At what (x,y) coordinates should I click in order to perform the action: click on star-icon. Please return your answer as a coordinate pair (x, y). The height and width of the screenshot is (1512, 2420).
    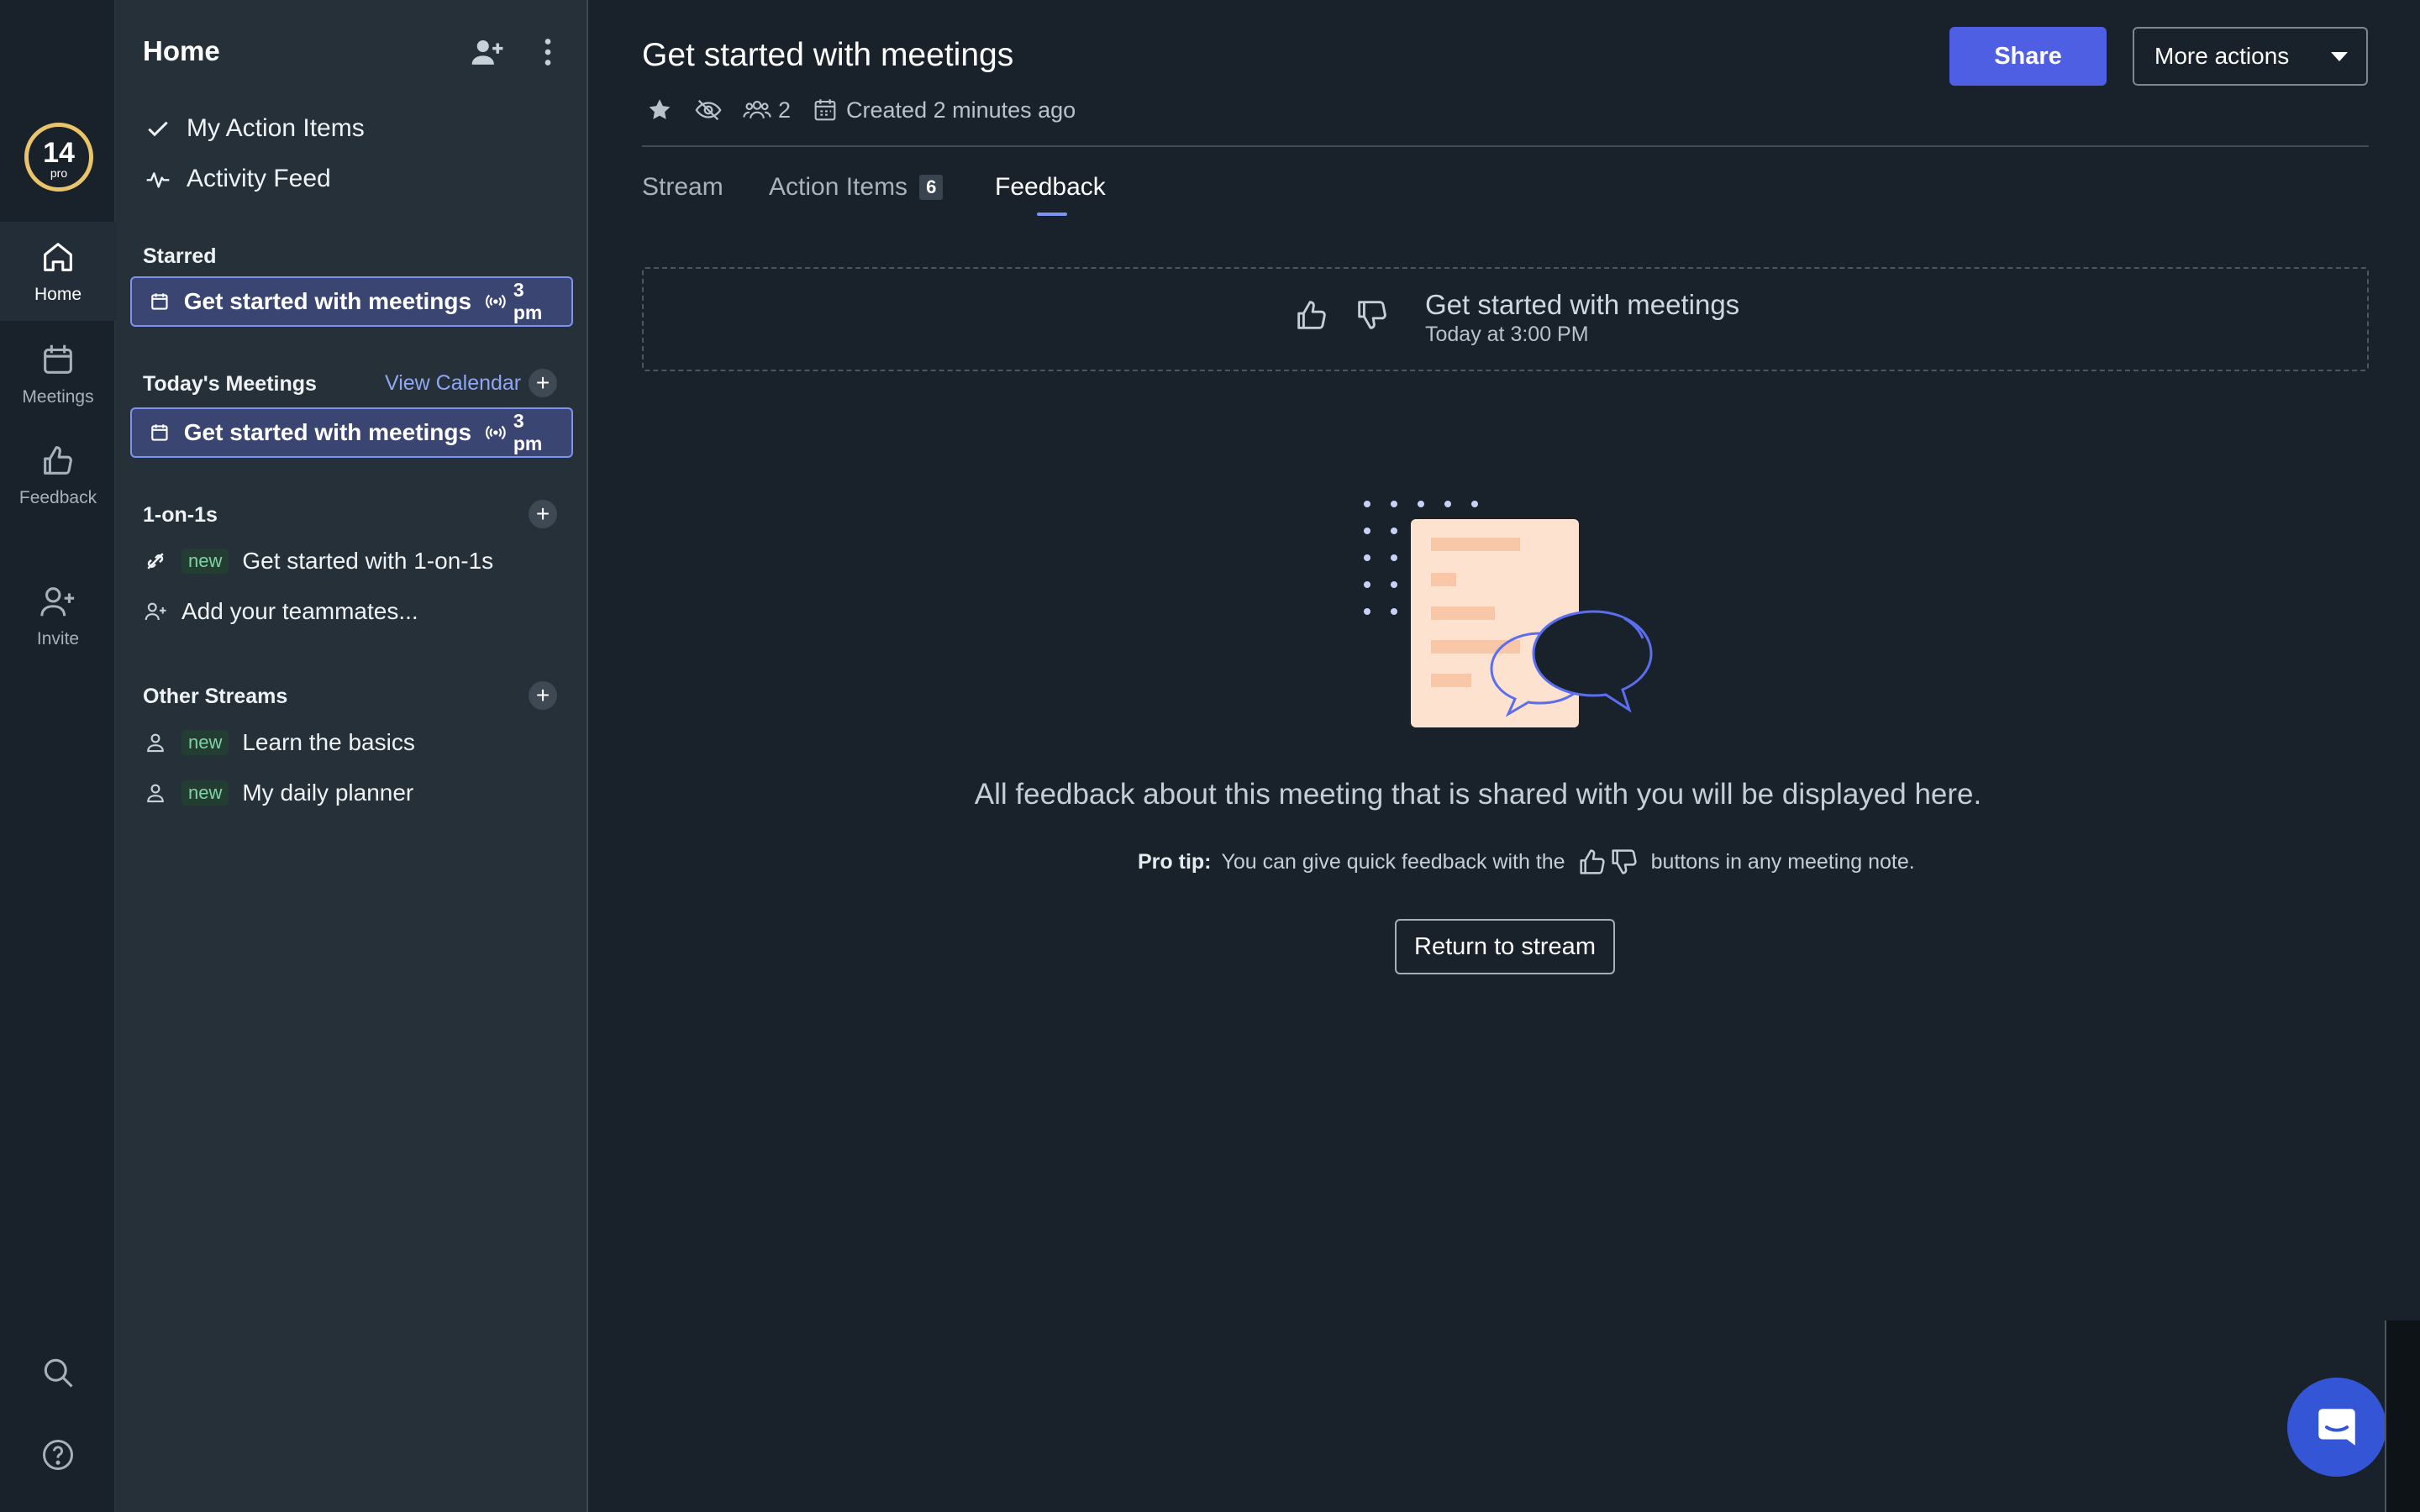
    Looking at the image, I should click on (660, 109).